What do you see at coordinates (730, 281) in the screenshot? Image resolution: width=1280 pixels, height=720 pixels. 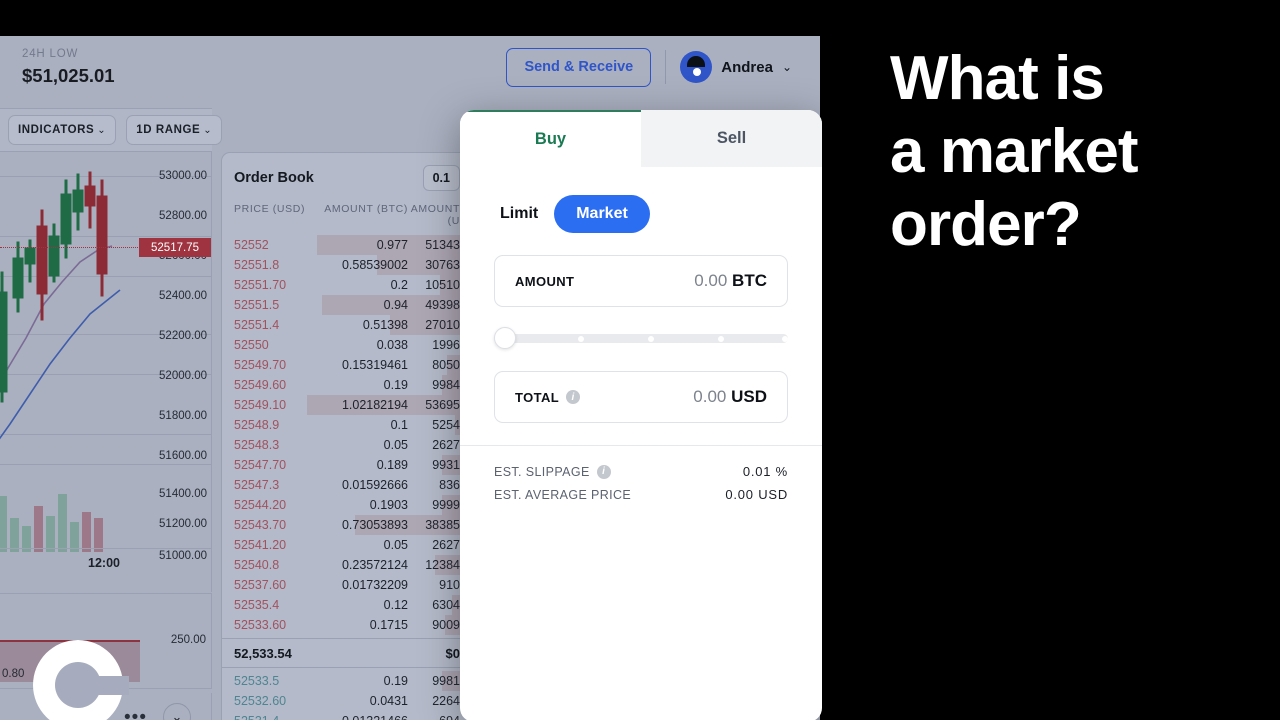 I see `amount-value-group: 0.00 BTC` at bounding box center [730, 281].